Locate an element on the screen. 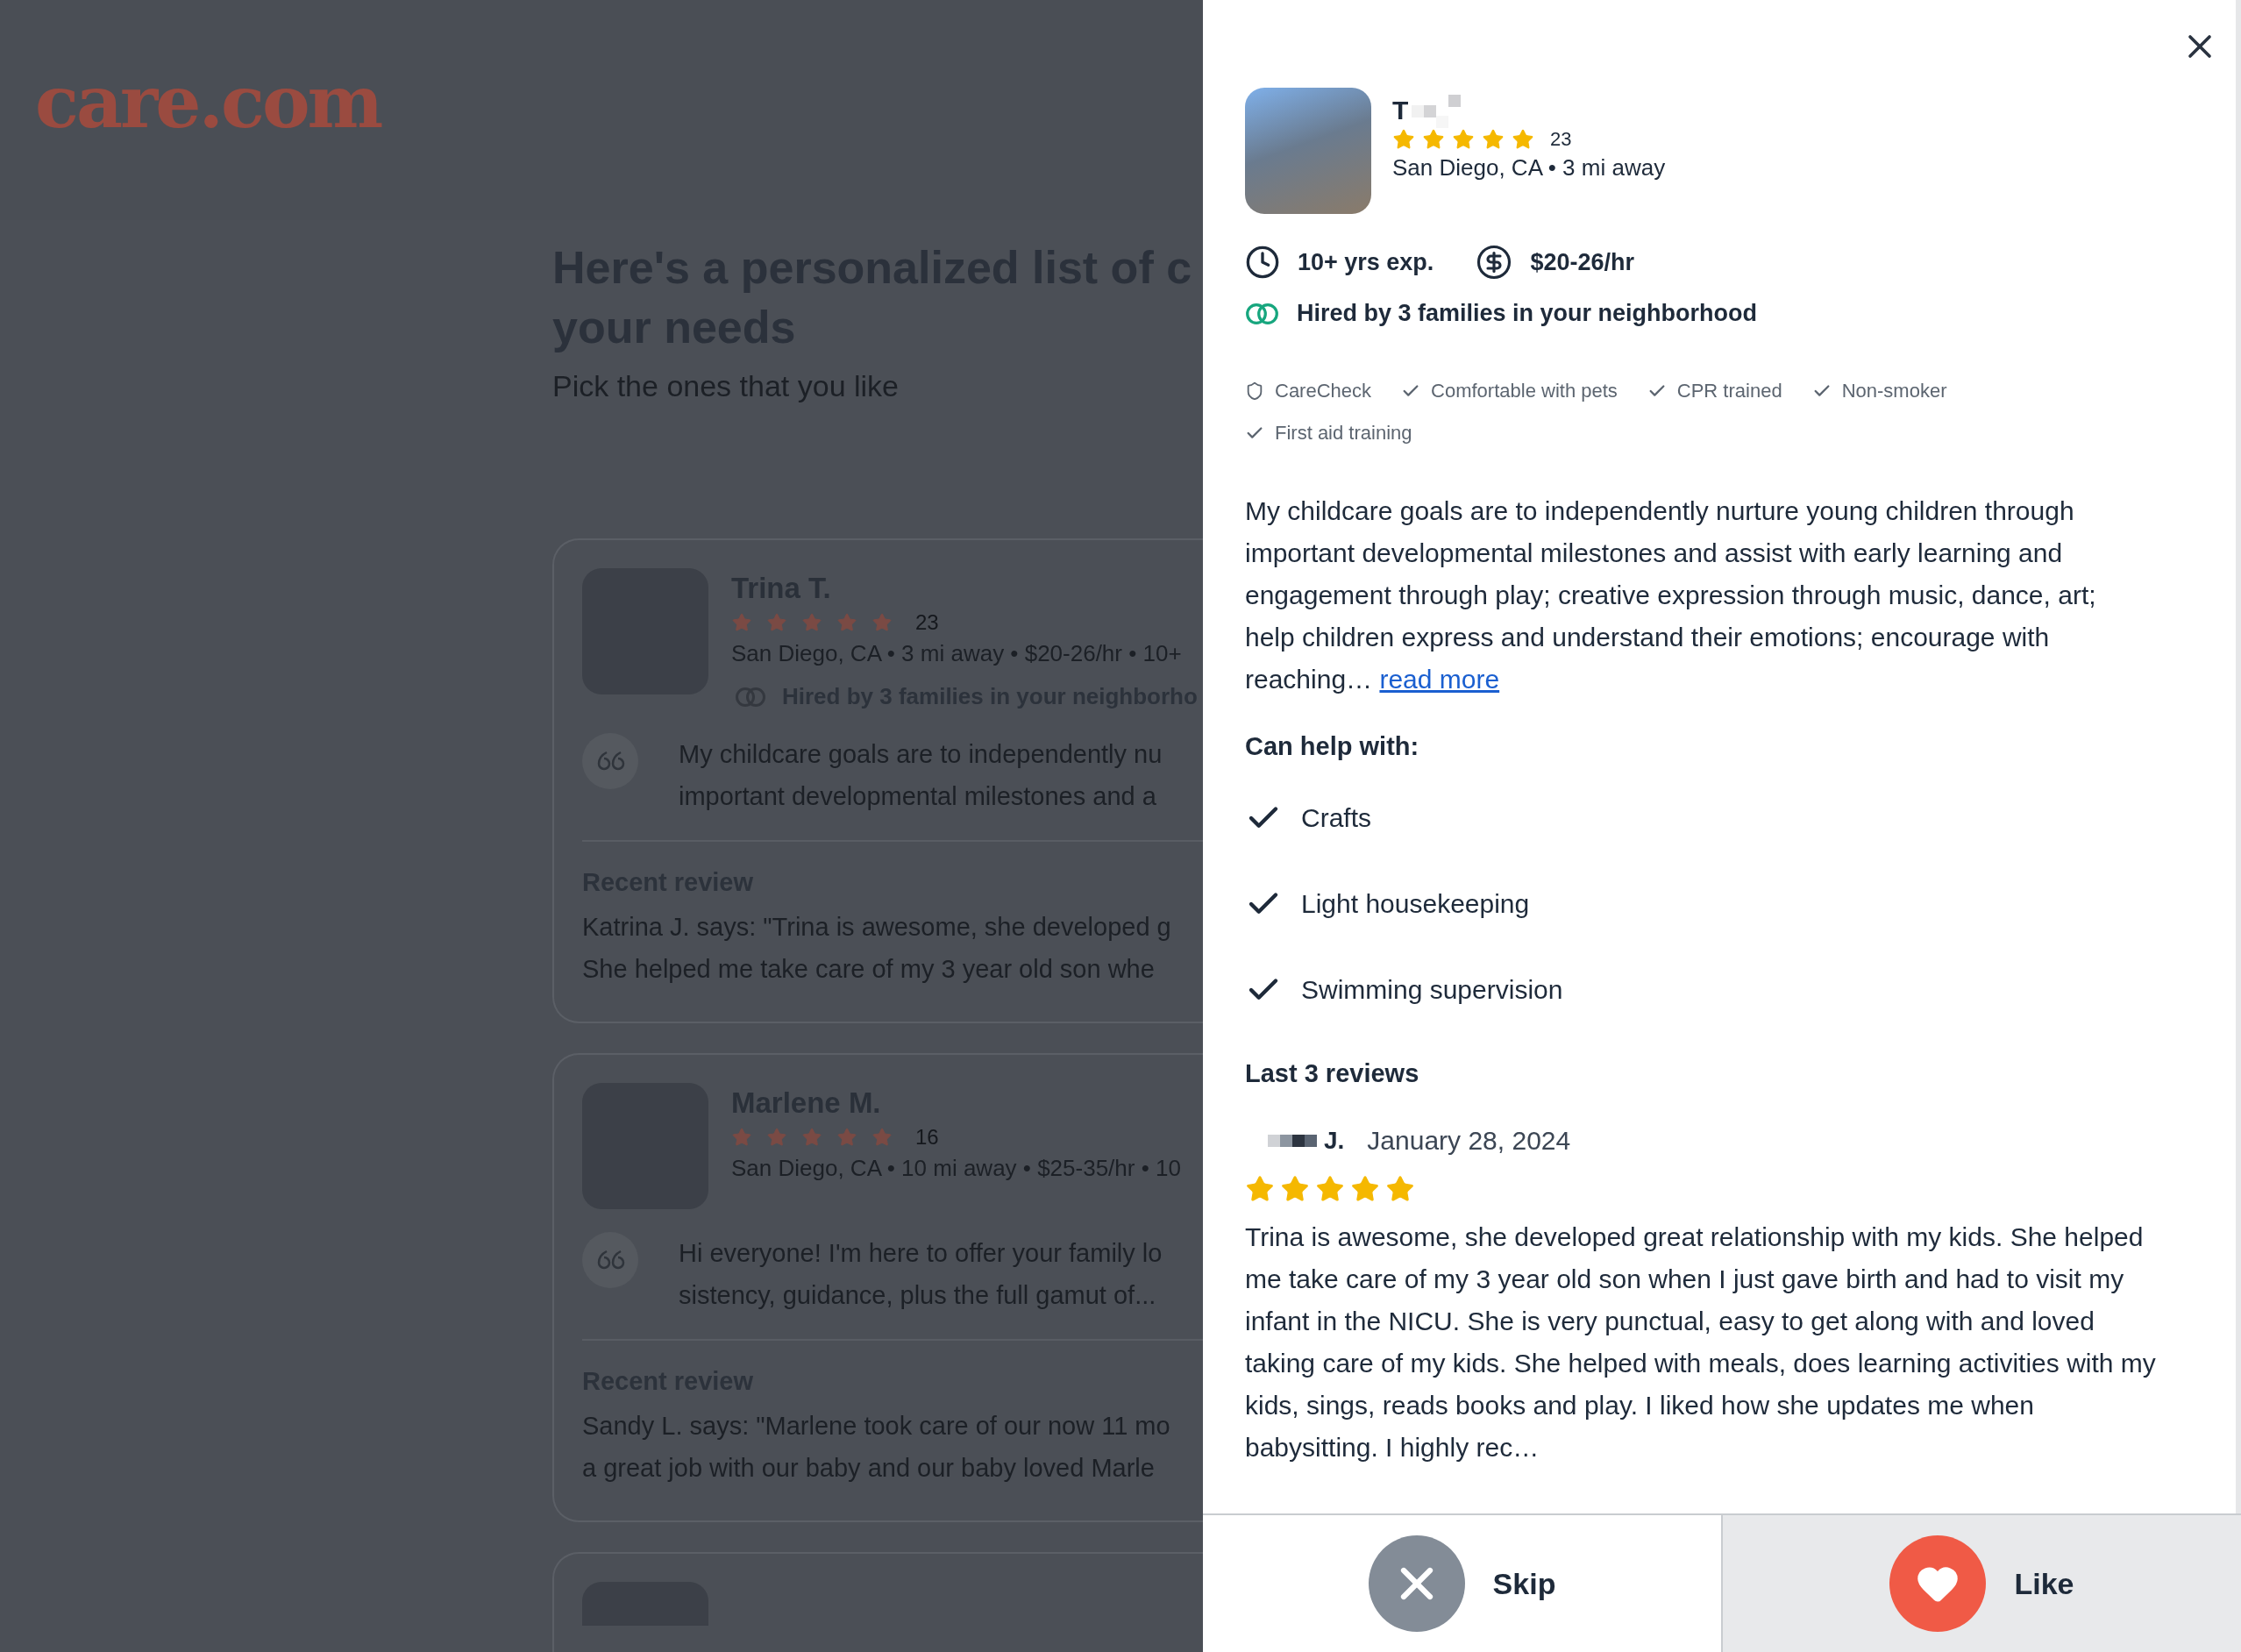 Image resolution: width=2241 pixels, height=1652 pixels. rate-text: $20-26/hr is located at coordinates (1582, 262).